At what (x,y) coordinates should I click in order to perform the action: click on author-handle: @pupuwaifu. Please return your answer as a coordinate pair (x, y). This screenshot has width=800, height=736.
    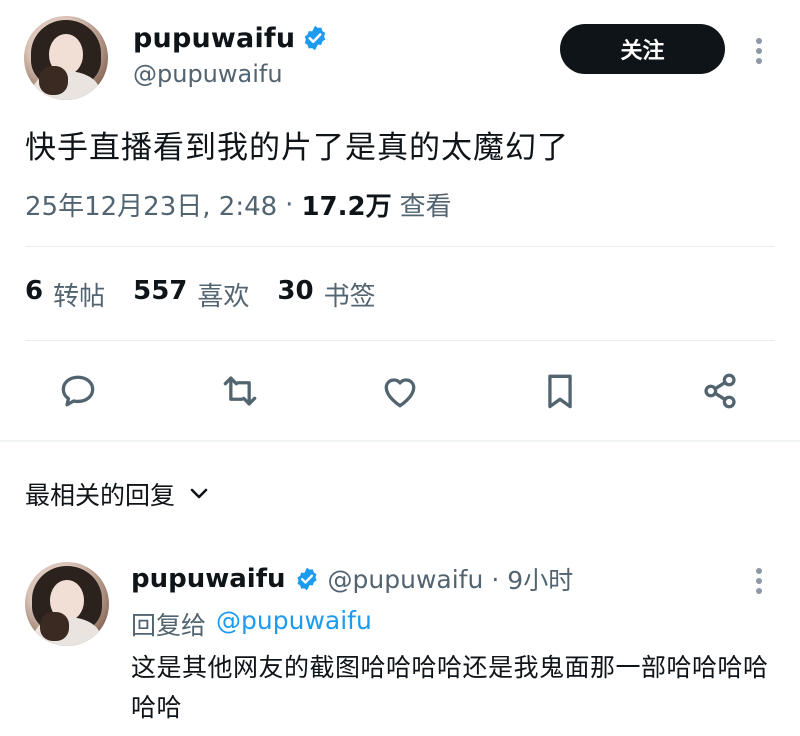
    Looking at the image, I should click on (208, 74).